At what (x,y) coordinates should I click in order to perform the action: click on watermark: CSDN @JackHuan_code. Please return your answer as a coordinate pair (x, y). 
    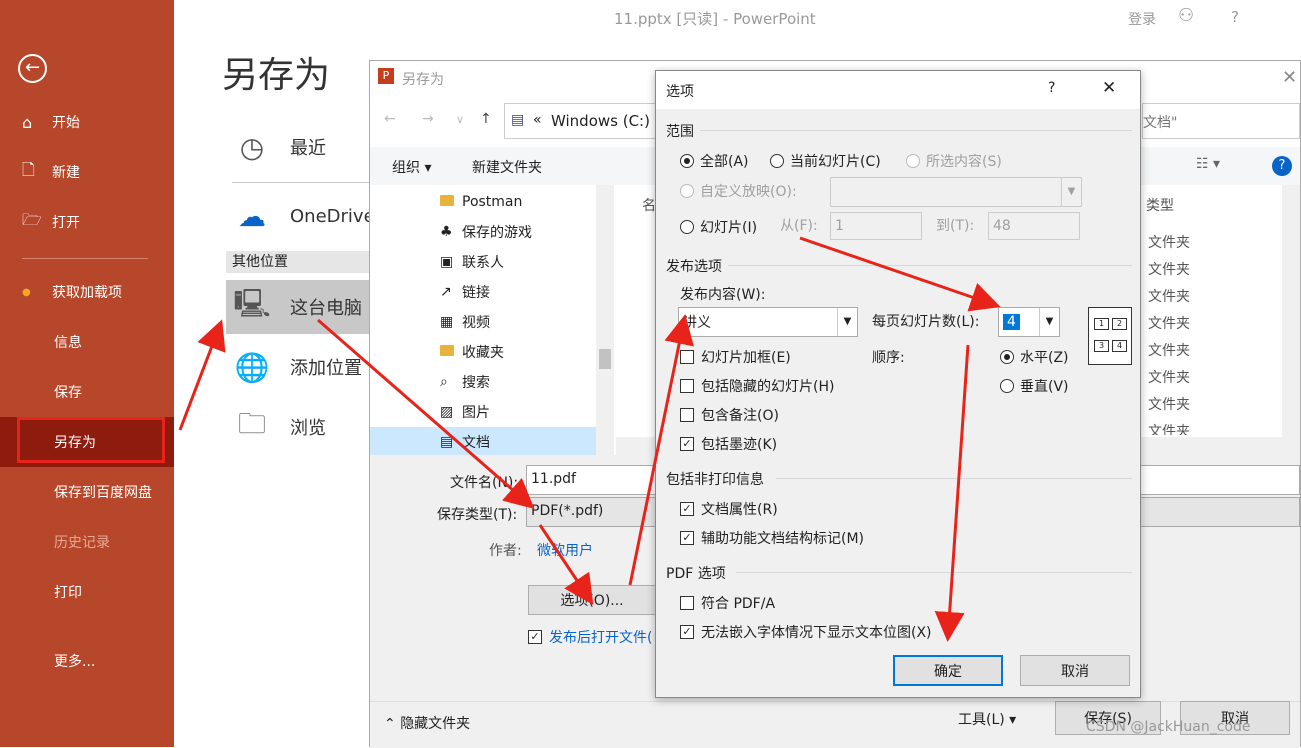
    Looking at the image, I should click on (1168, 727).